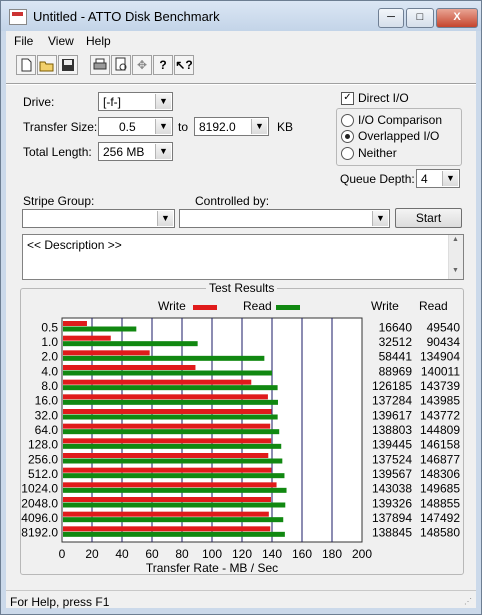 This screenshot has width=482, height=615. What do you see at coordinates (440, 533) in the screenshot?
I see `read-value: 148580` at bounding box center [440, 533].